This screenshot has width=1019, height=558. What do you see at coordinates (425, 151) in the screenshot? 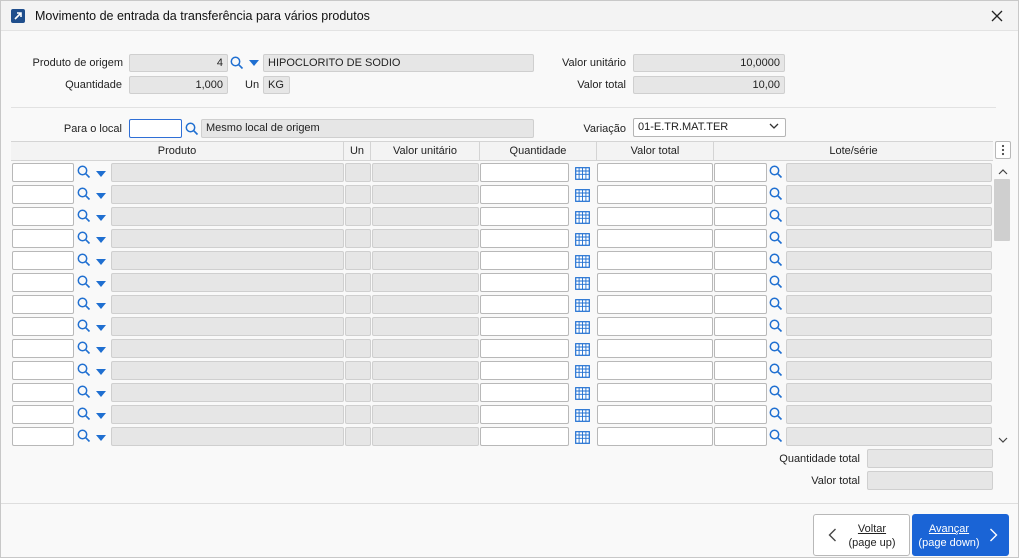
I see `col-valor-unitario: Valor unitário` at bounding box center [425, 151].